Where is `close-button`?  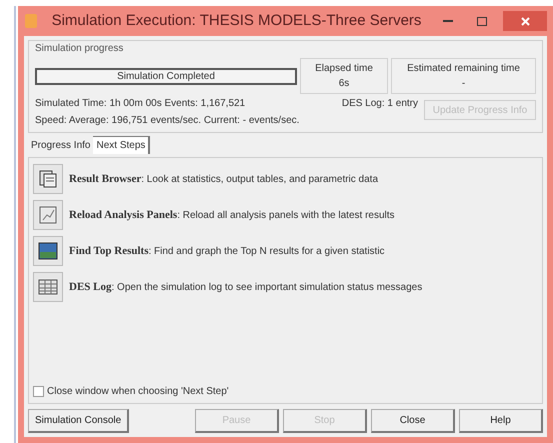 close-button is located at coordinates (525, 21).